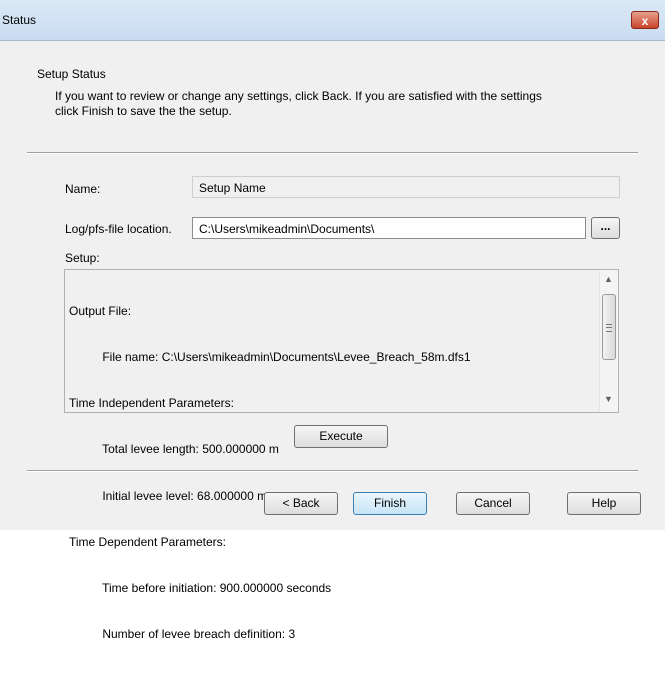 The image size is (665, 674). Describe the element at coordinates (143, 111) in the screenshot. I see `header-description-line2: click Finish to save the the setup.` at that location.